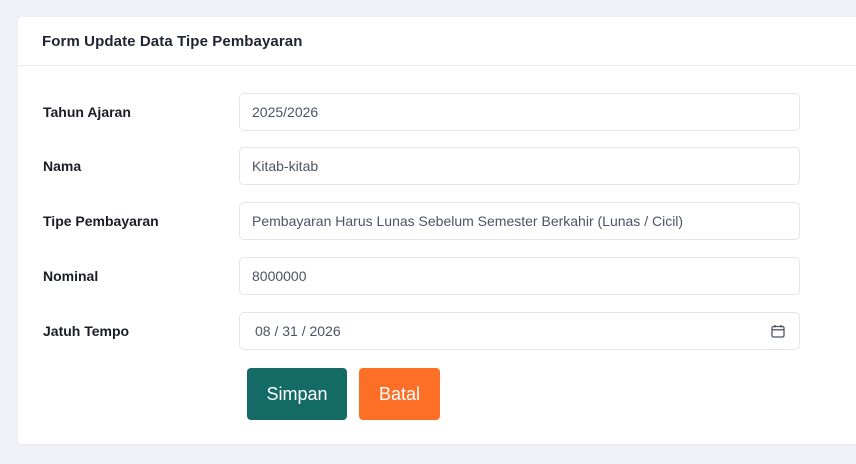  Describe the element at coordinates (172, 41) in the screenshot. I see `form-title: Form Update Data Tipe Pembayaran` at that location.